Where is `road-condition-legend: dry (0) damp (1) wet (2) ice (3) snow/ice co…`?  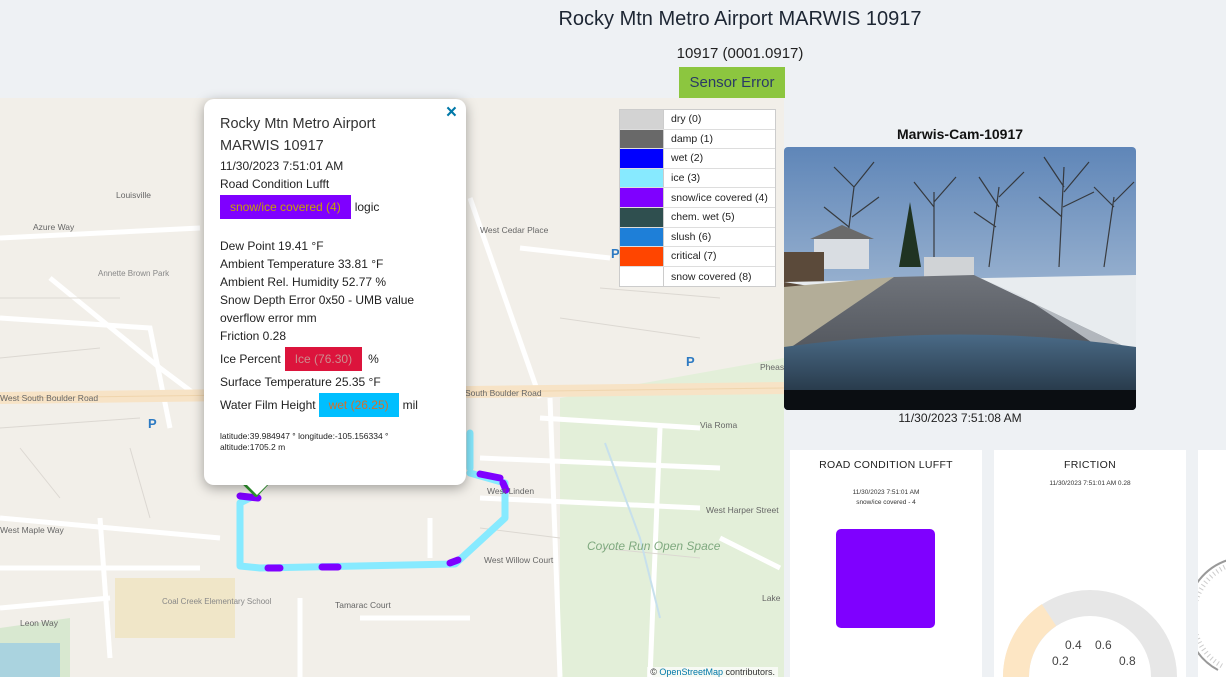
road-condition-legend: dry (0) damp (1) wet (2) ice (3) snow/ice co… is located at coordinates (697, 198).